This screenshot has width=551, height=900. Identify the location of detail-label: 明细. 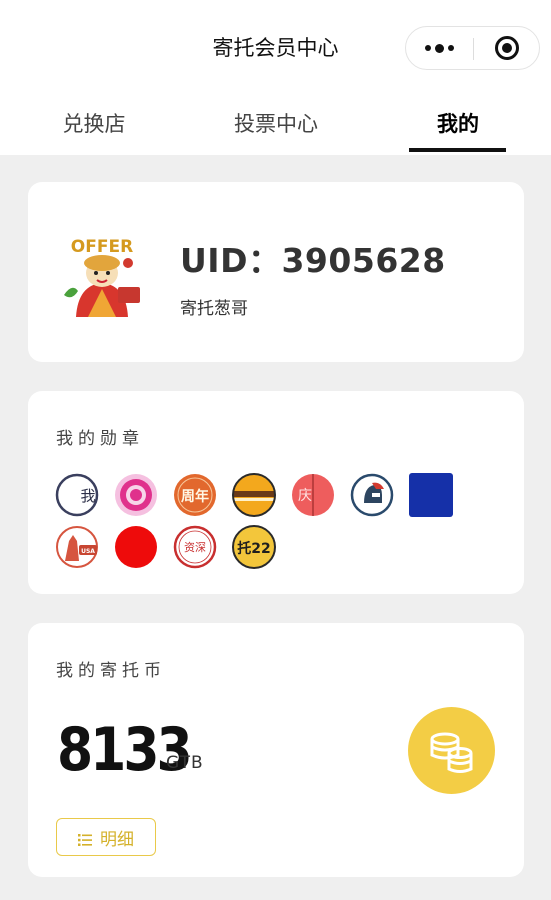
(117, 839).